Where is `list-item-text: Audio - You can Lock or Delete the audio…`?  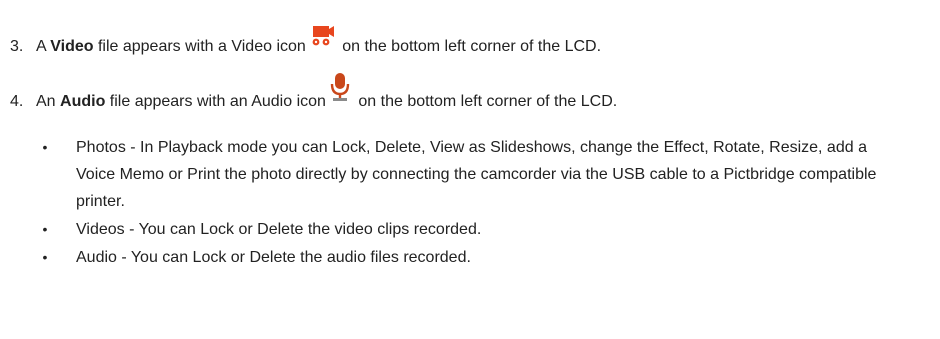
list-item-text: Audio - You can Lock or Delete the audio… is located at coordinates (273, 257).